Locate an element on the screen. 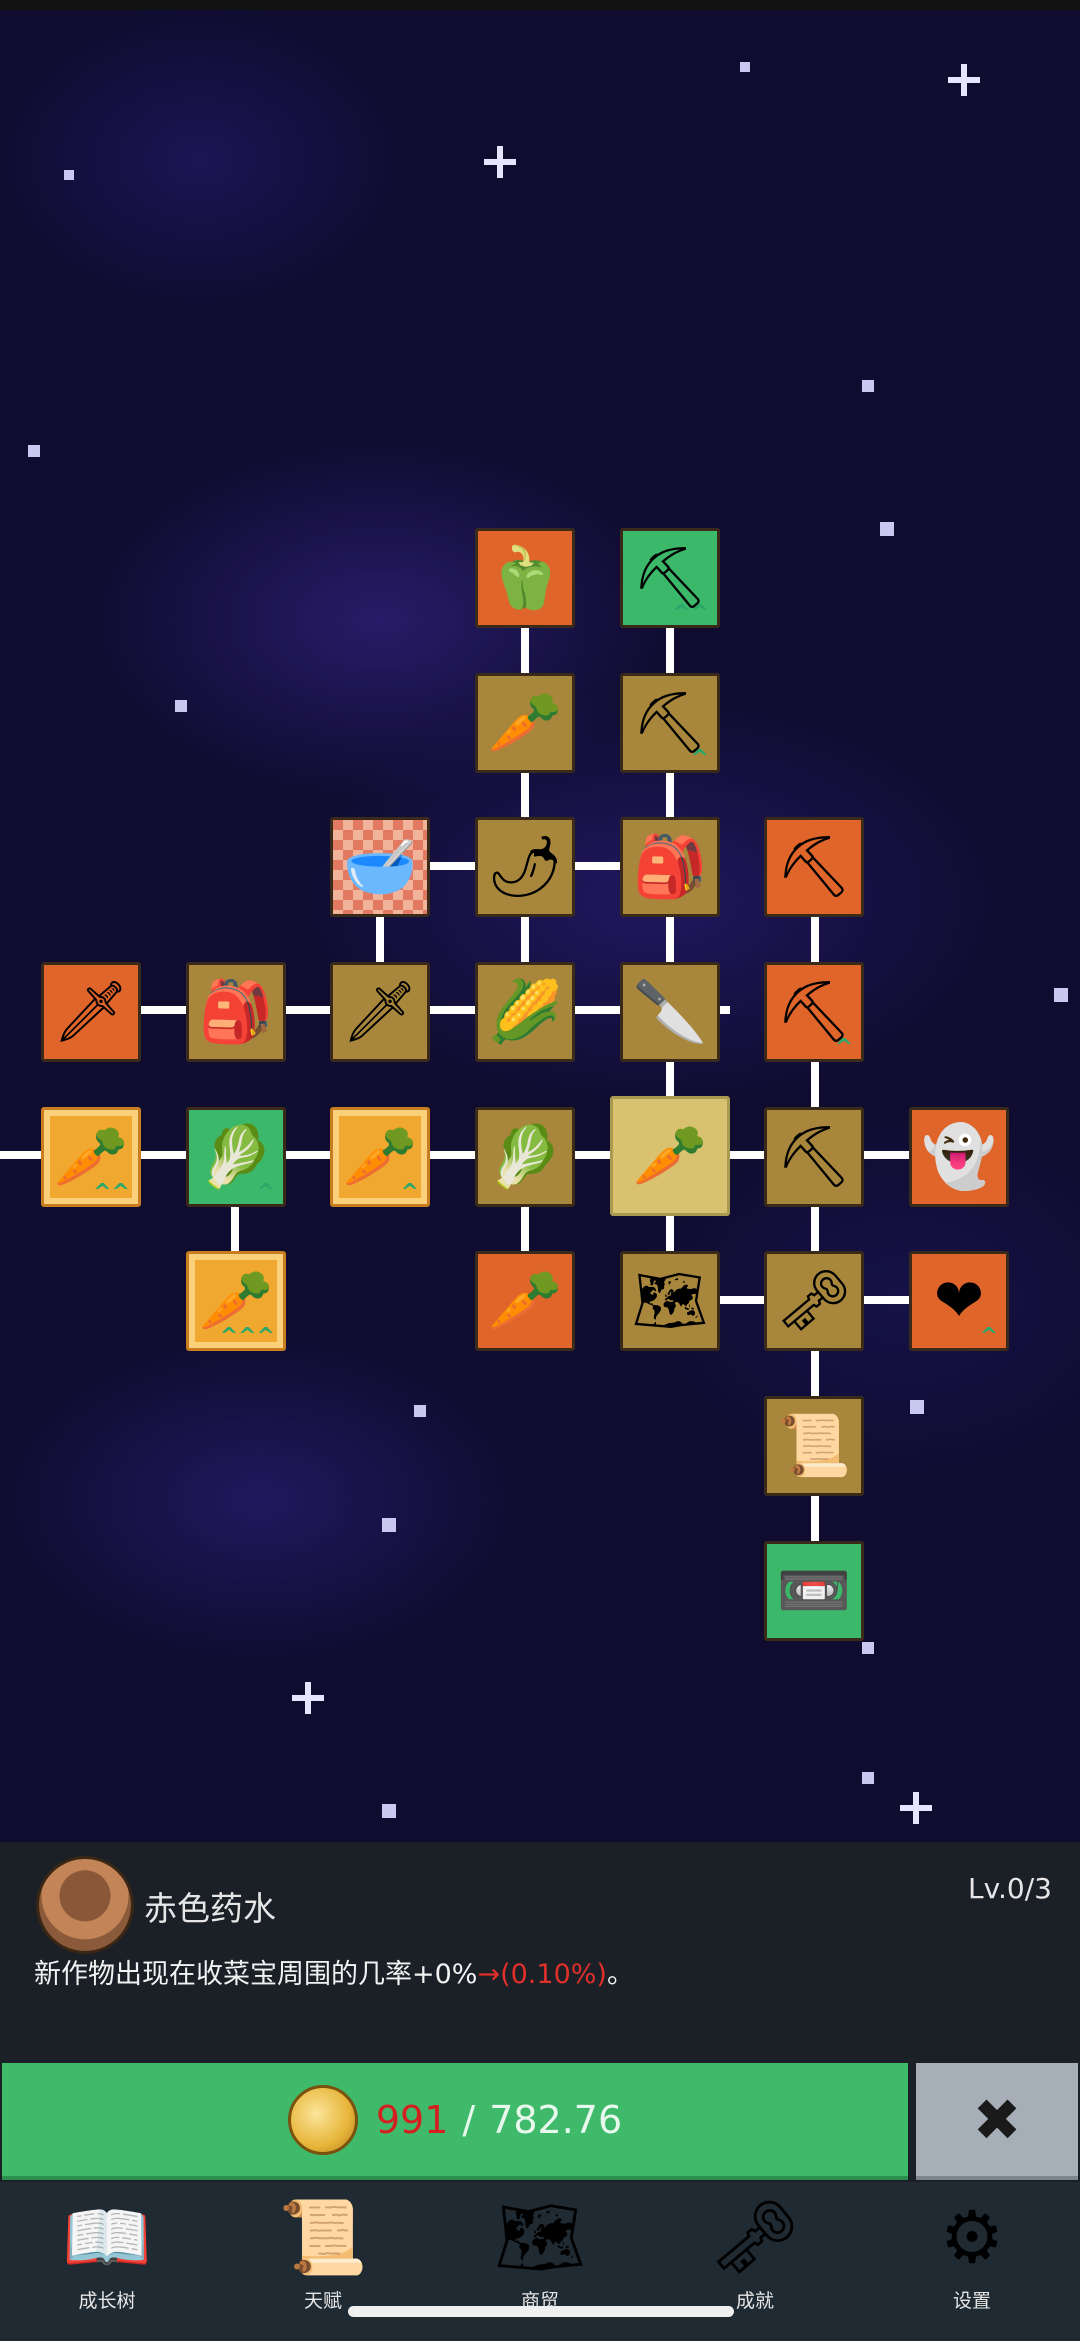 This screenshot has width=1080, height=2341. upgrade-button: 991 / 782.76 is located at coordinates (455, 2121).